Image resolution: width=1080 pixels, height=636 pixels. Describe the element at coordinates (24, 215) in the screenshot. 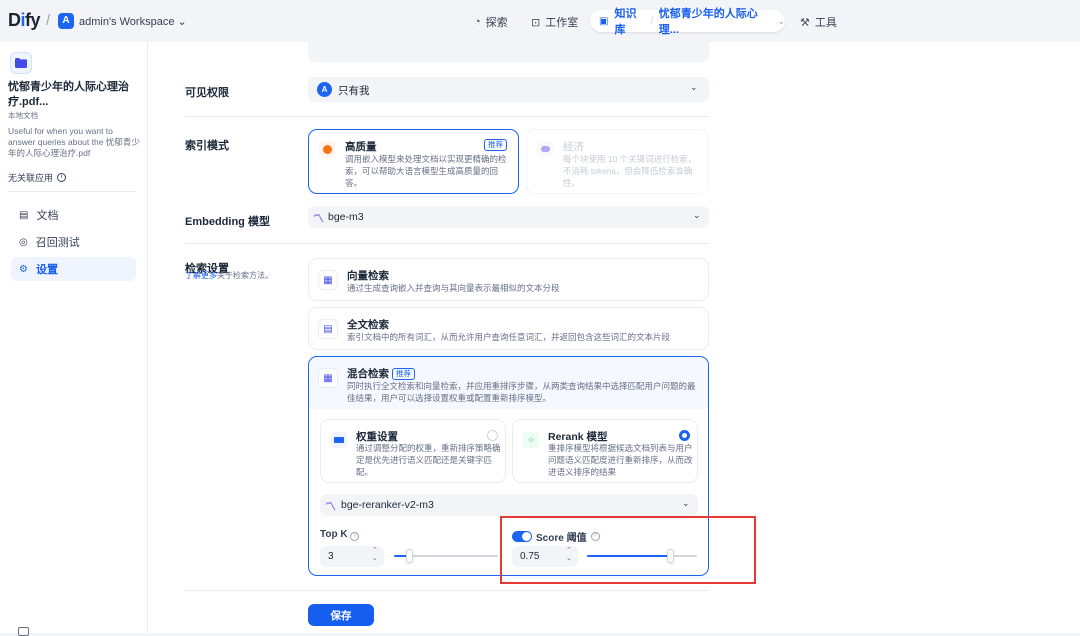

I see `doc-icon: ▤` at that location.